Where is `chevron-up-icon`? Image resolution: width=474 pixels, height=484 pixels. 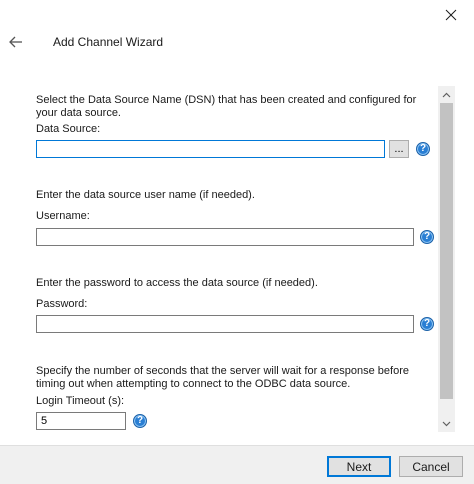 chevron-up-icon is located at coordinates (446, 94).